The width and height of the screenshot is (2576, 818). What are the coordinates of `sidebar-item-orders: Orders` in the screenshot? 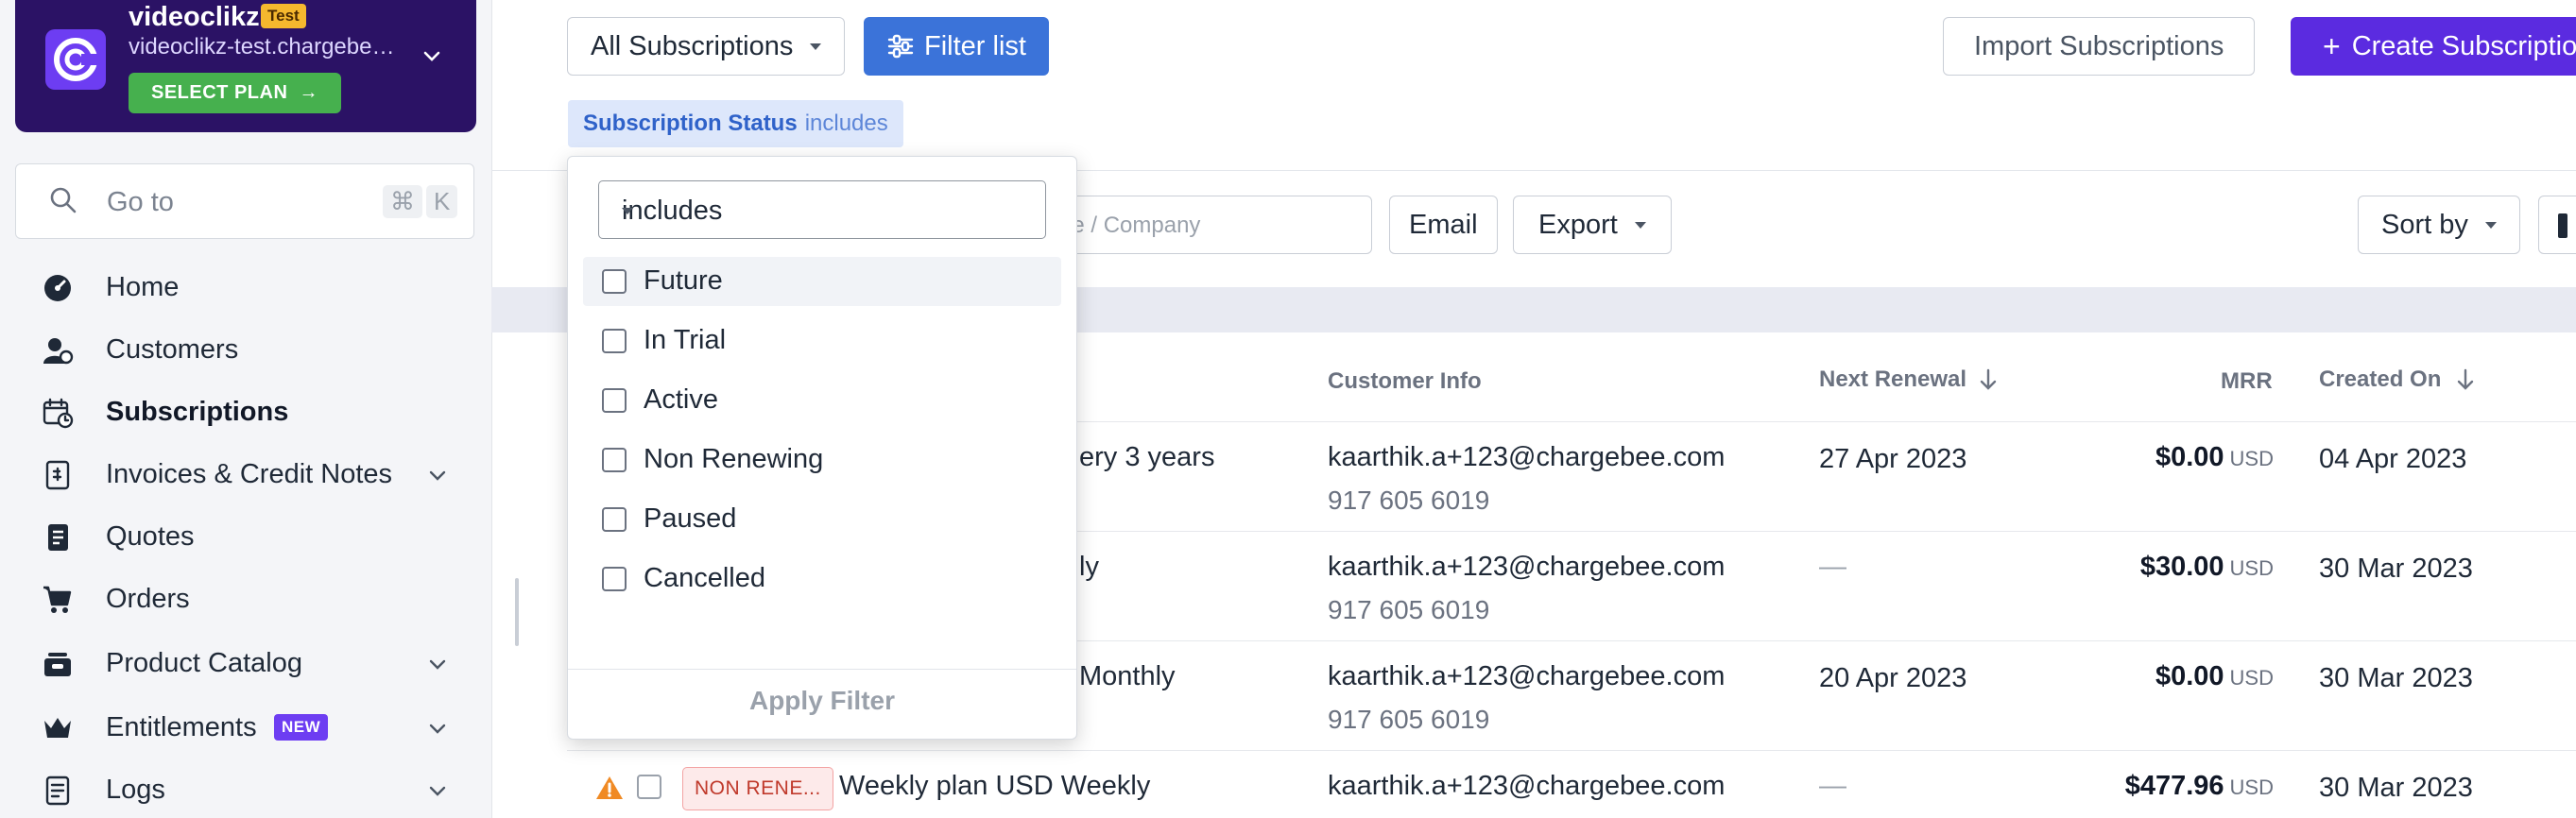 It's located at (245, 599).